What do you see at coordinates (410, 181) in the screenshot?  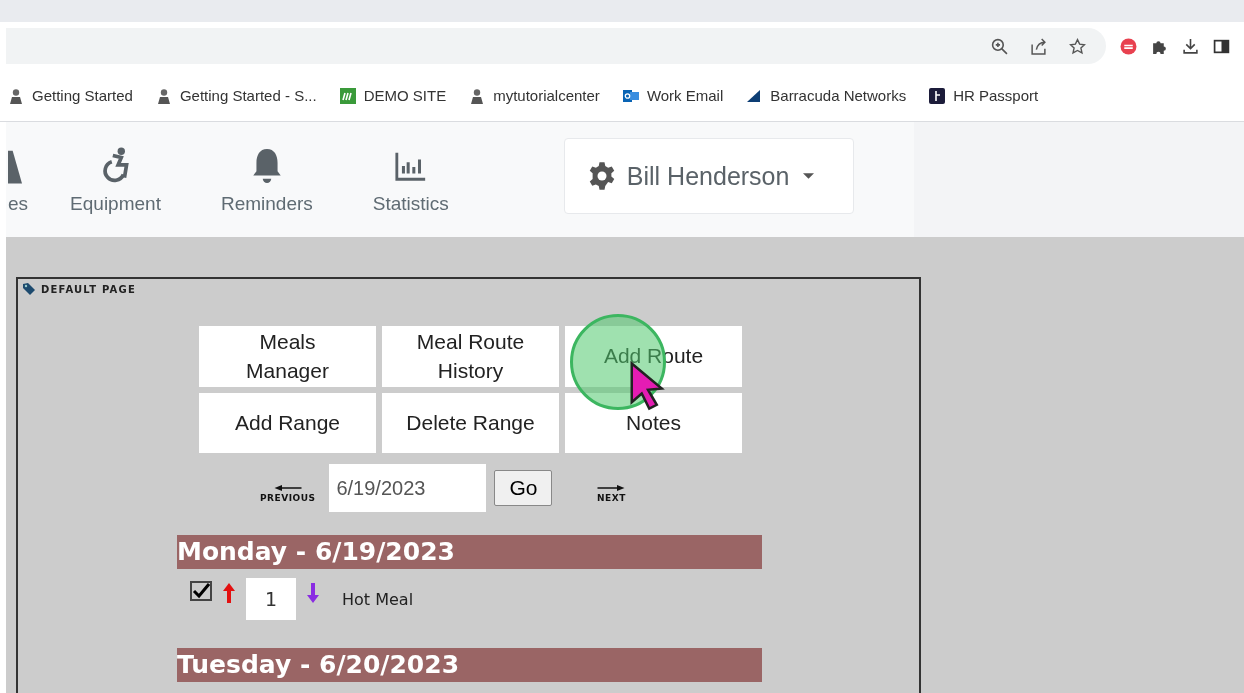 I see `nav-link: Statistics` at bounding box center [410, 181].